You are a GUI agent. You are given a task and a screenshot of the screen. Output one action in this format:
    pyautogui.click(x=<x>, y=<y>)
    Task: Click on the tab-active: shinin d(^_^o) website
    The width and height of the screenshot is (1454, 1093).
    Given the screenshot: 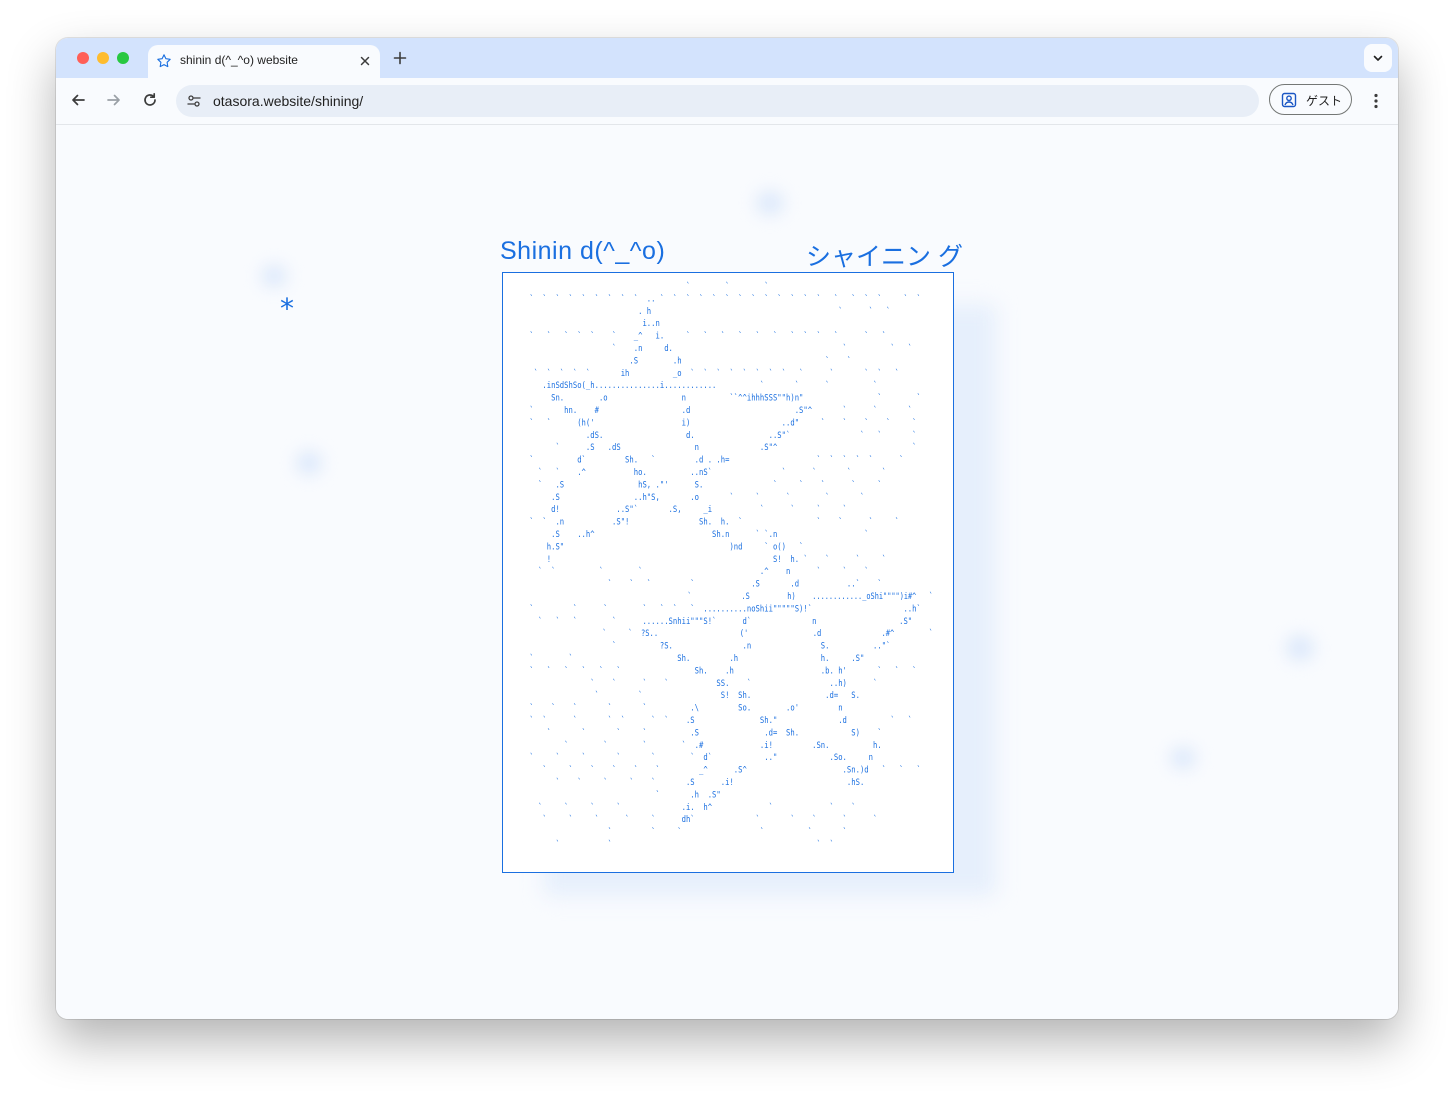 What is the action you would take?
    pyautogui.click(x=264, y=61)
    